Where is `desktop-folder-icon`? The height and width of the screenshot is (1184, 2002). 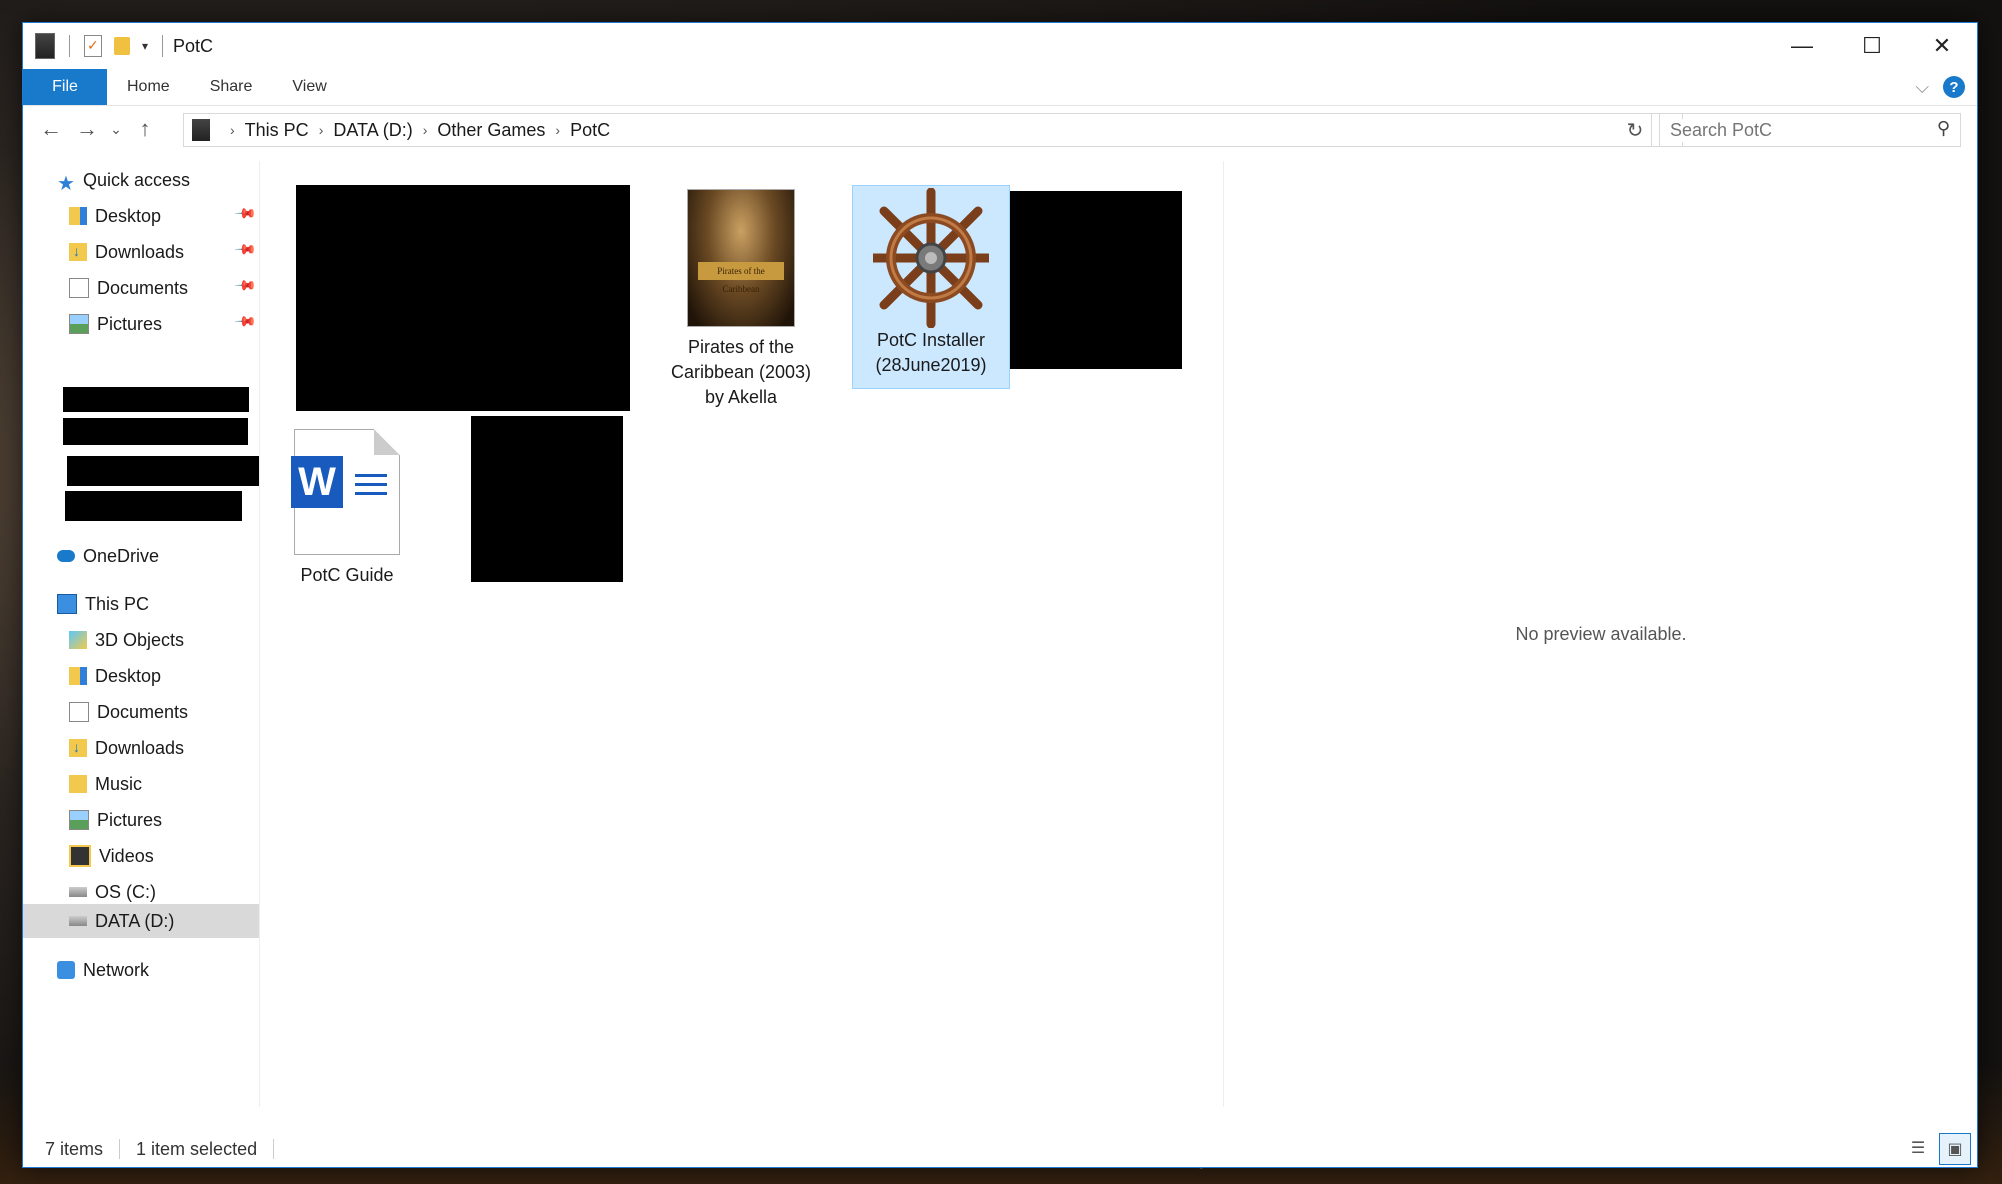
desktop-folder-icon is located at coordinates (78, 676).